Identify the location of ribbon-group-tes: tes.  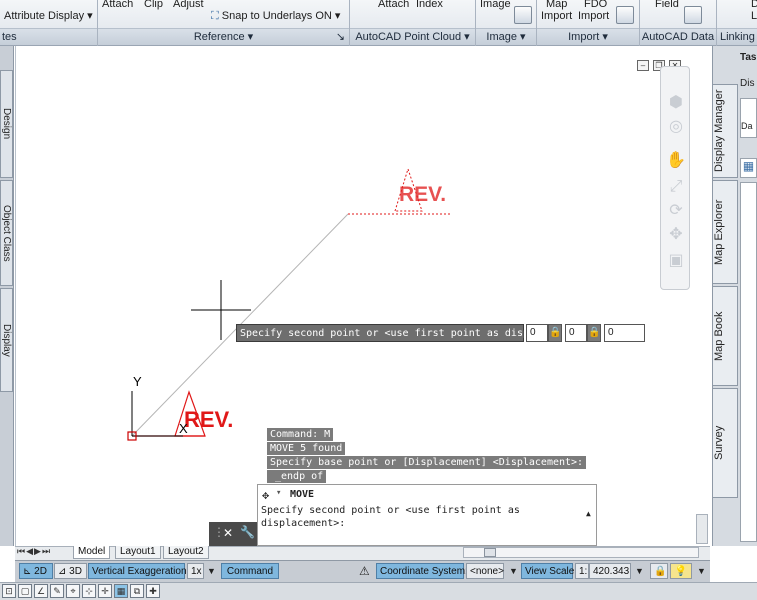
(48, 36).